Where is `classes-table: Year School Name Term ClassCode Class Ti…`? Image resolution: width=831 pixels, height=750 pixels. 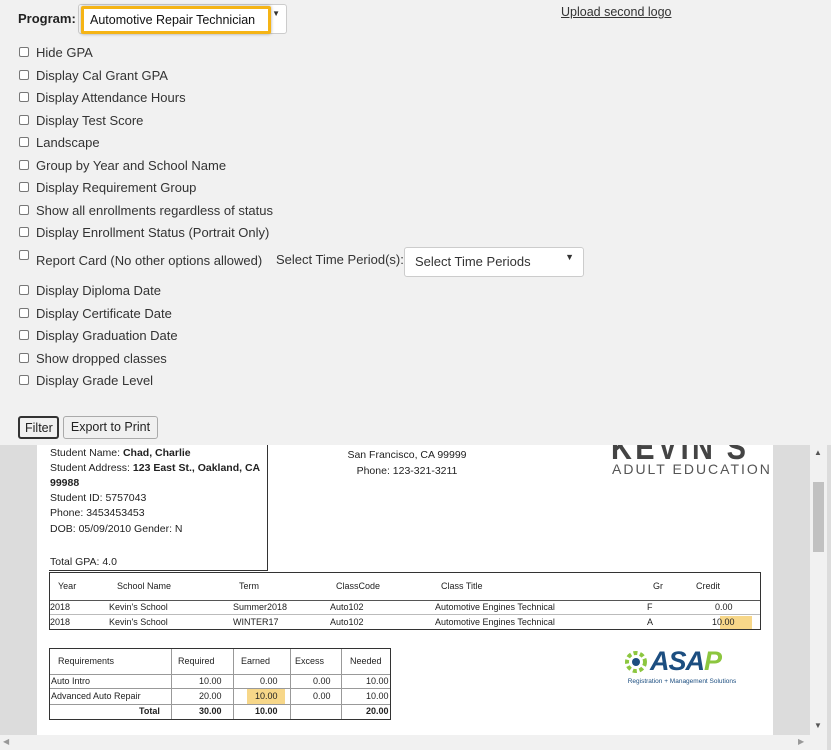
classes-table: Year School Name Term ClassCode Class Ti… is located at coordinates (405, 601).